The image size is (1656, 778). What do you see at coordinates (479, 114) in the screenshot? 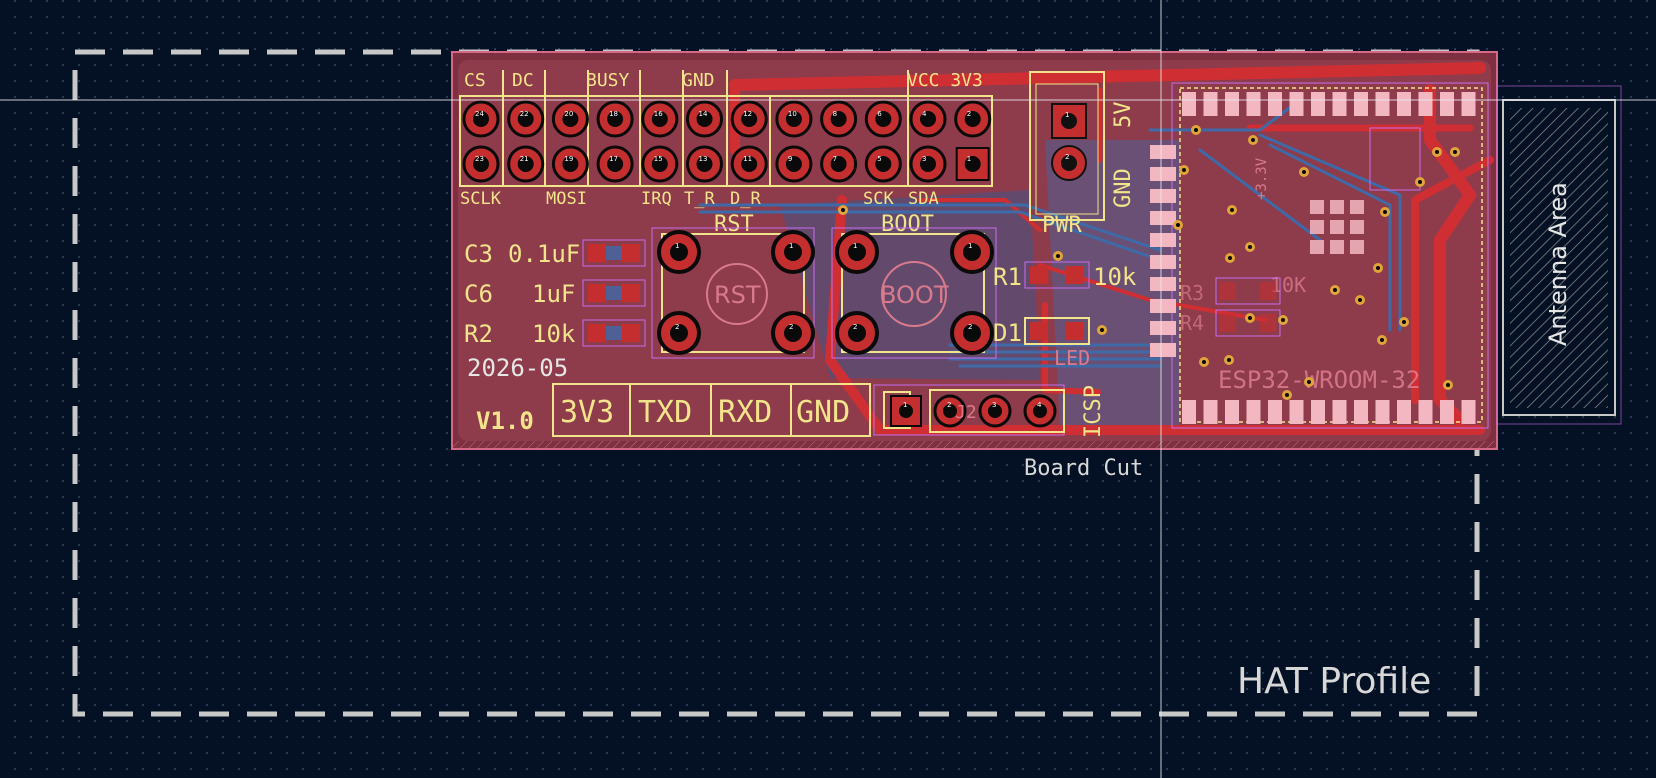
I see `gpio-pad-number: 24` at bounding box center [479, 114].